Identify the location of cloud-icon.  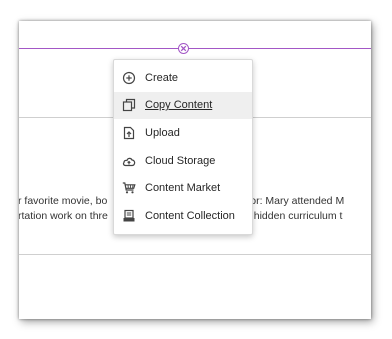
(129, 161).